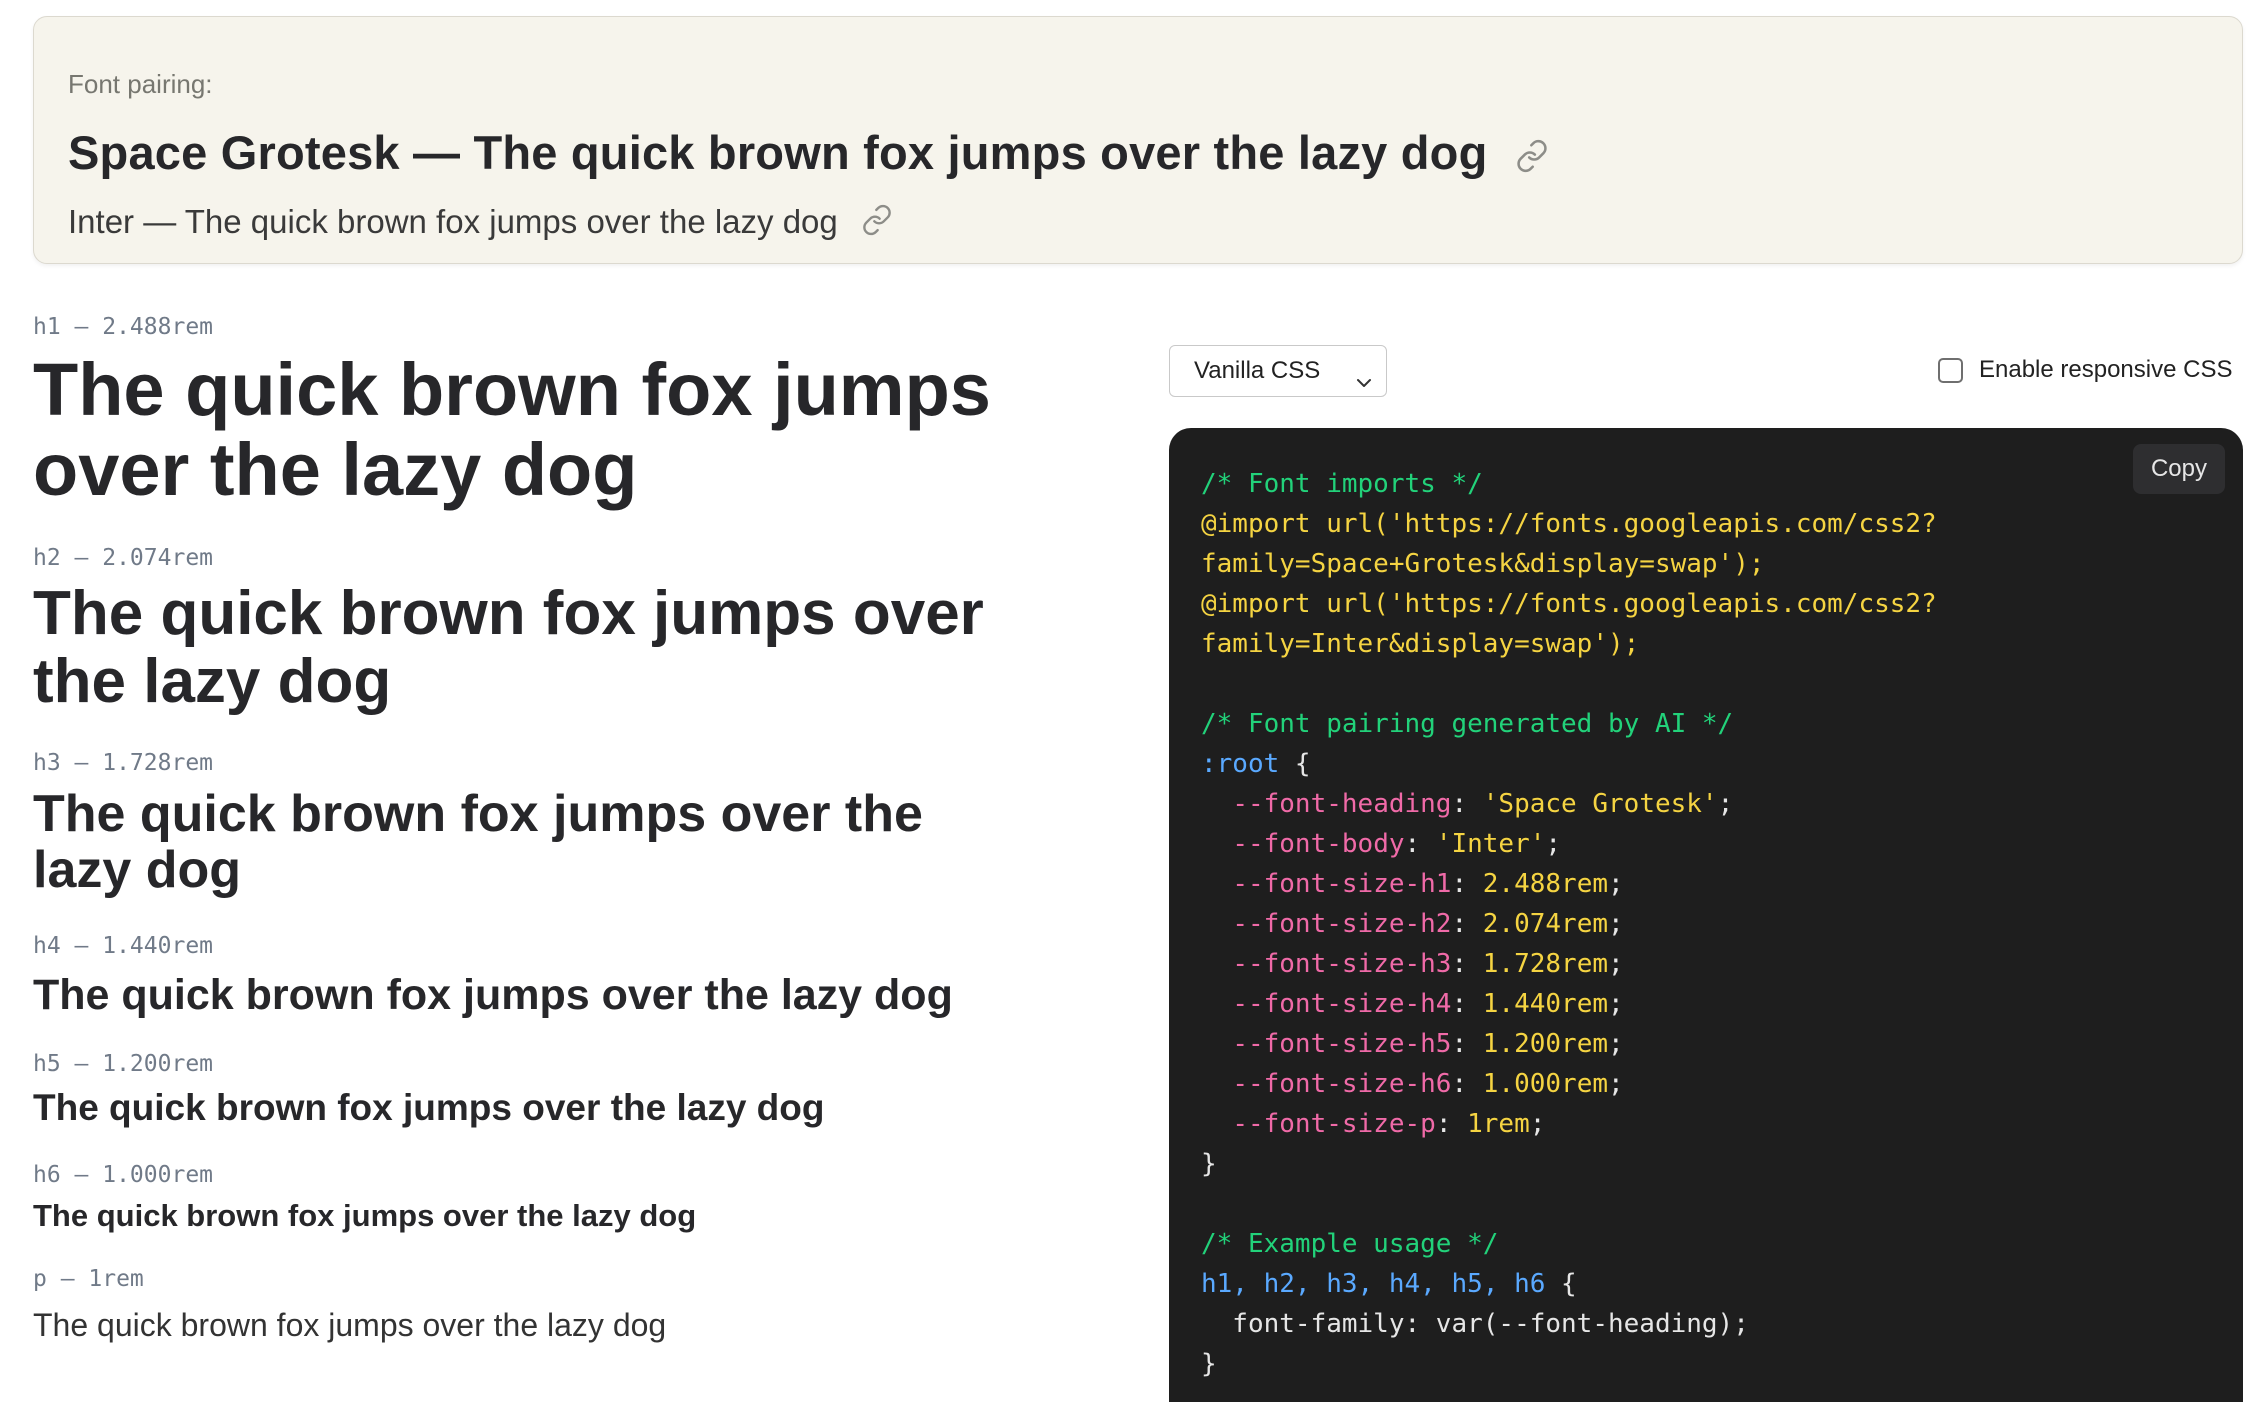 The image size is (2268, 1402). I want to click on code-token-val: 'Inter', so click(1490, 844).